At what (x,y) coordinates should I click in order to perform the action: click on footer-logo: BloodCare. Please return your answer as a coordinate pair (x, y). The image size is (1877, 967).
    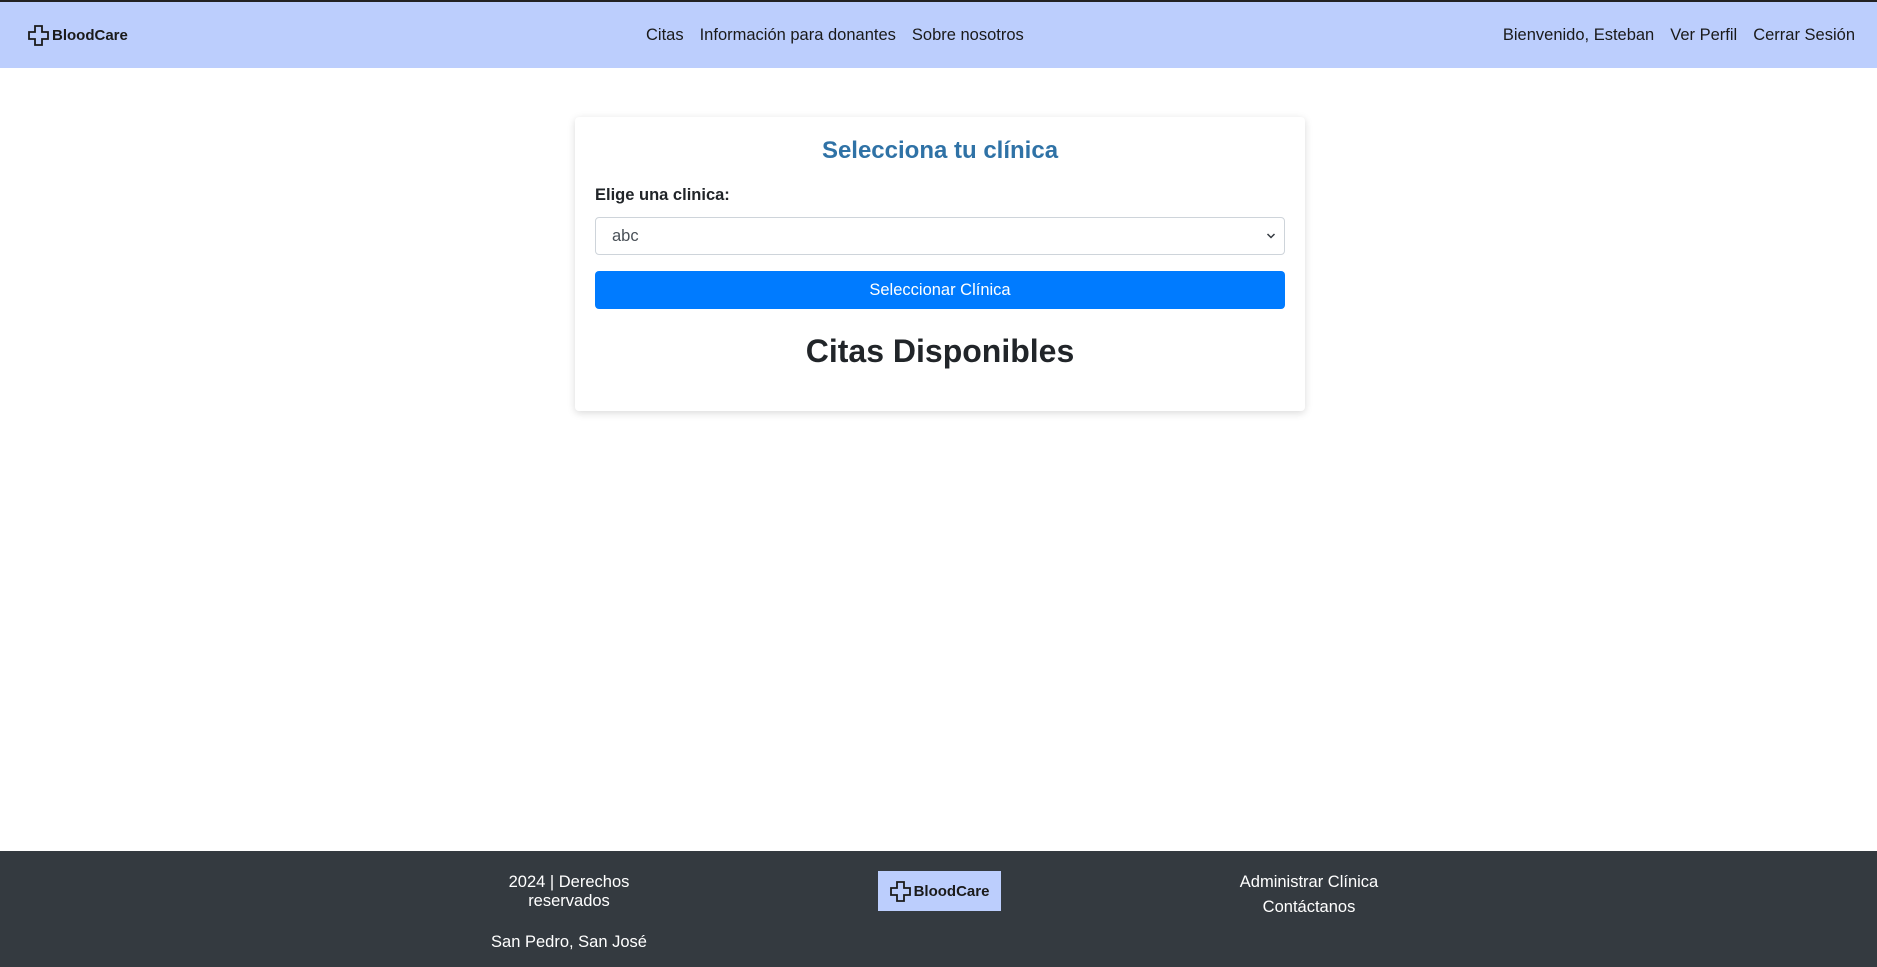
    Looking at the image, I should click on (939, 891).